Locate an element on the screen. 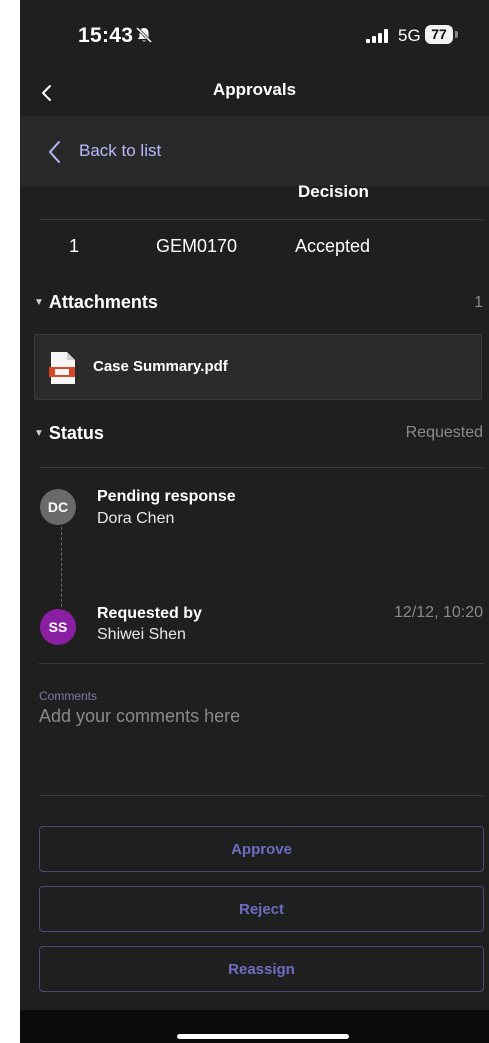 This screenshot has width=489, height=1043. network-type: 5G is located at coordinates (409, 35).